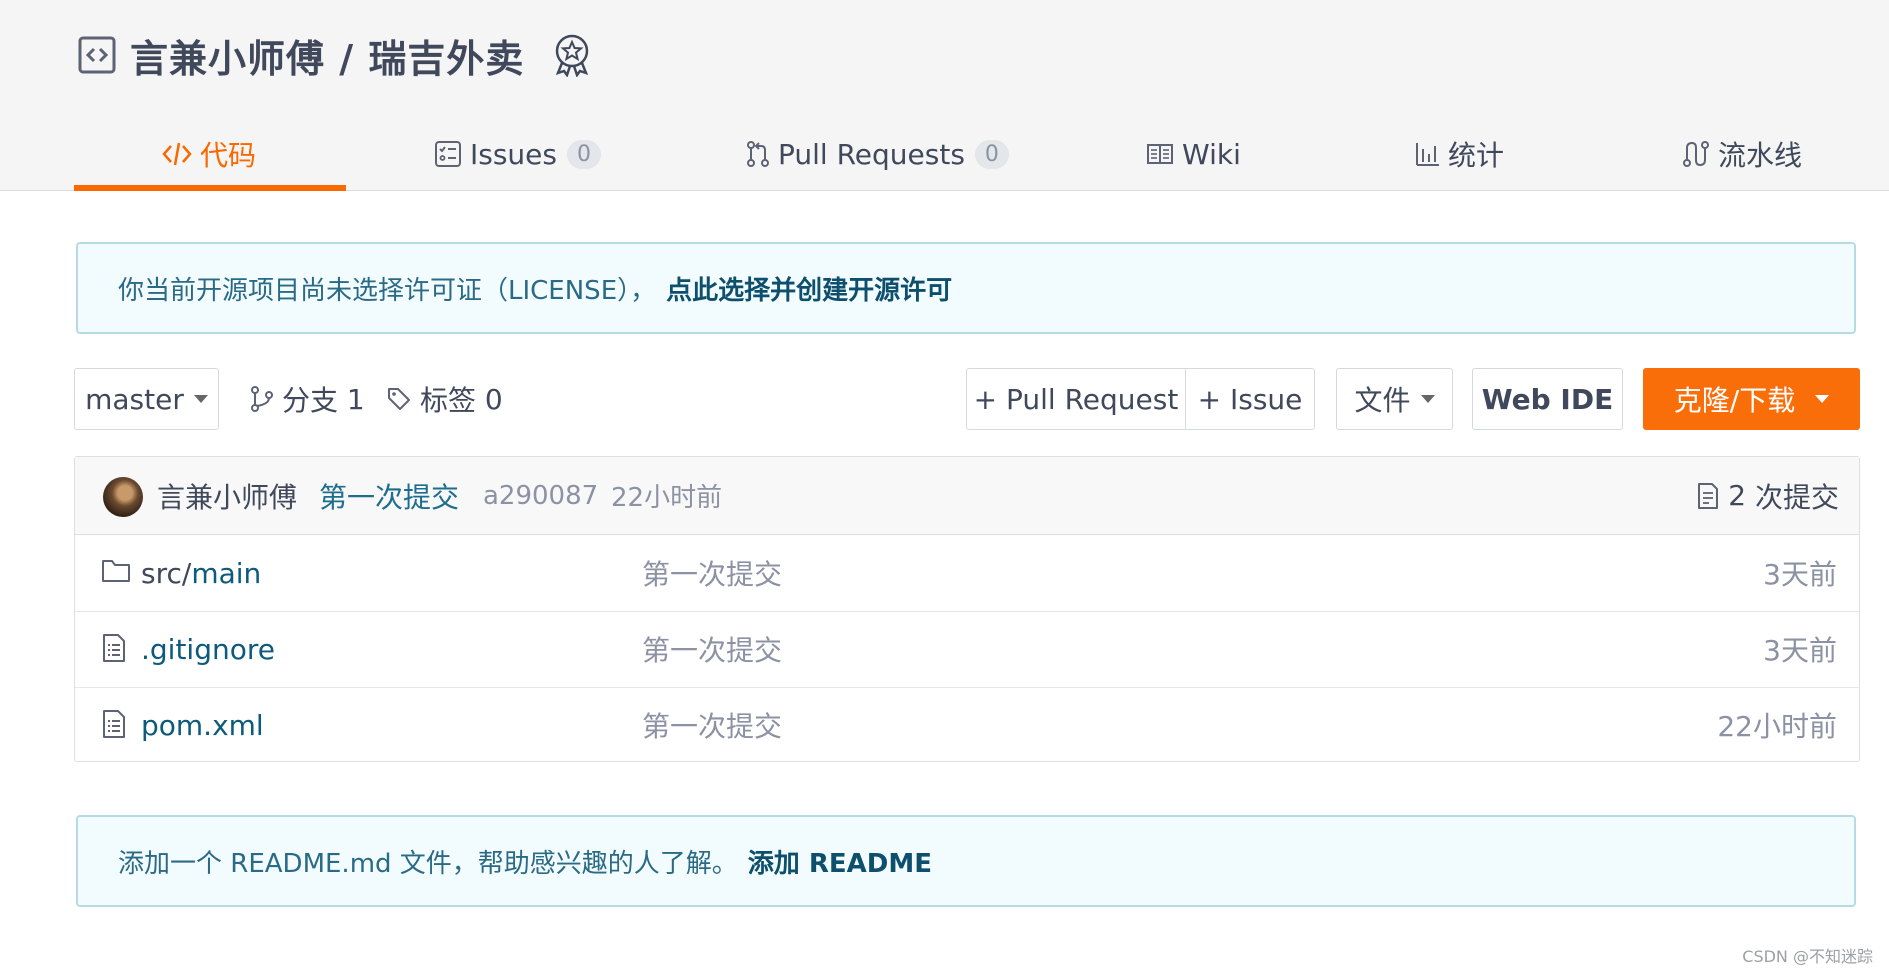 Image resolution: width=1889 pixels, height=975 pixels. I want to click on commit-author: 言兼小师傅, so click(227, 495).